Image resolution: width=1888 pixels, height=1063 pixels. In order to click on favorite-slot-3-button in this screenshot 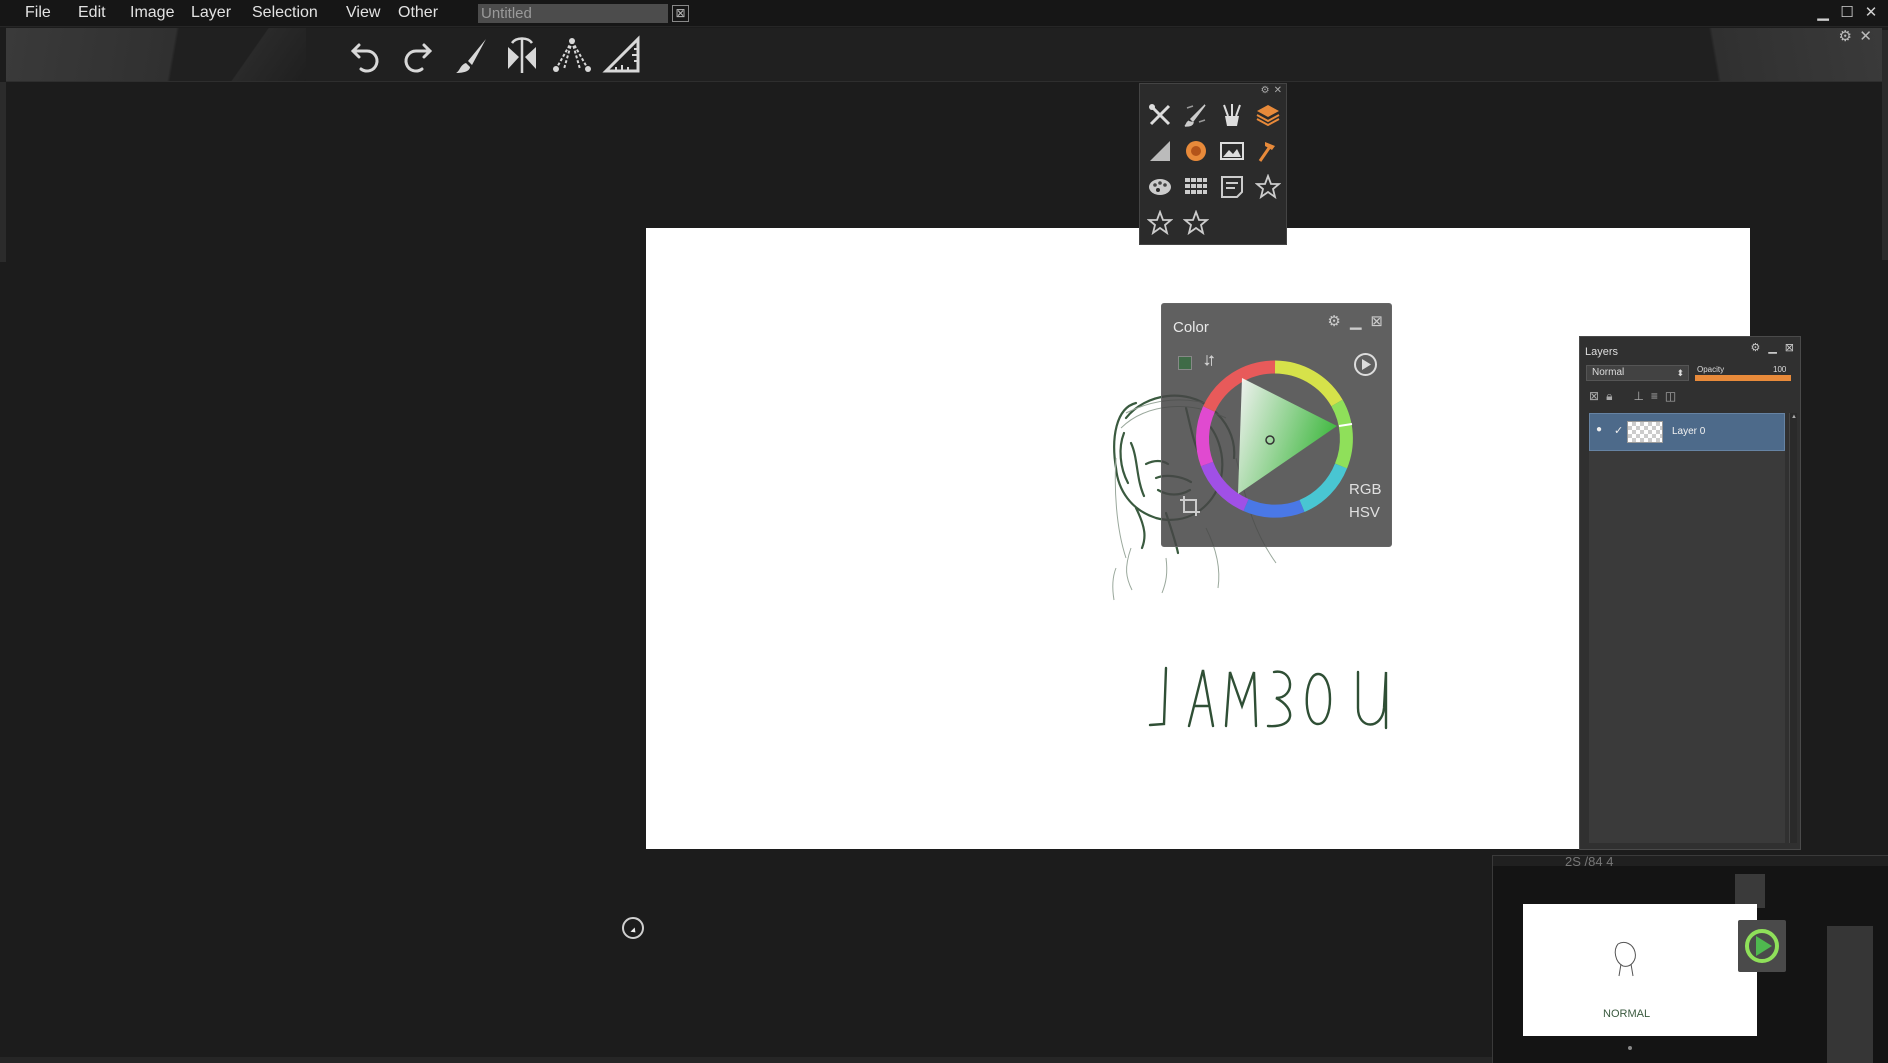, I will do `click(1196, 223)`.